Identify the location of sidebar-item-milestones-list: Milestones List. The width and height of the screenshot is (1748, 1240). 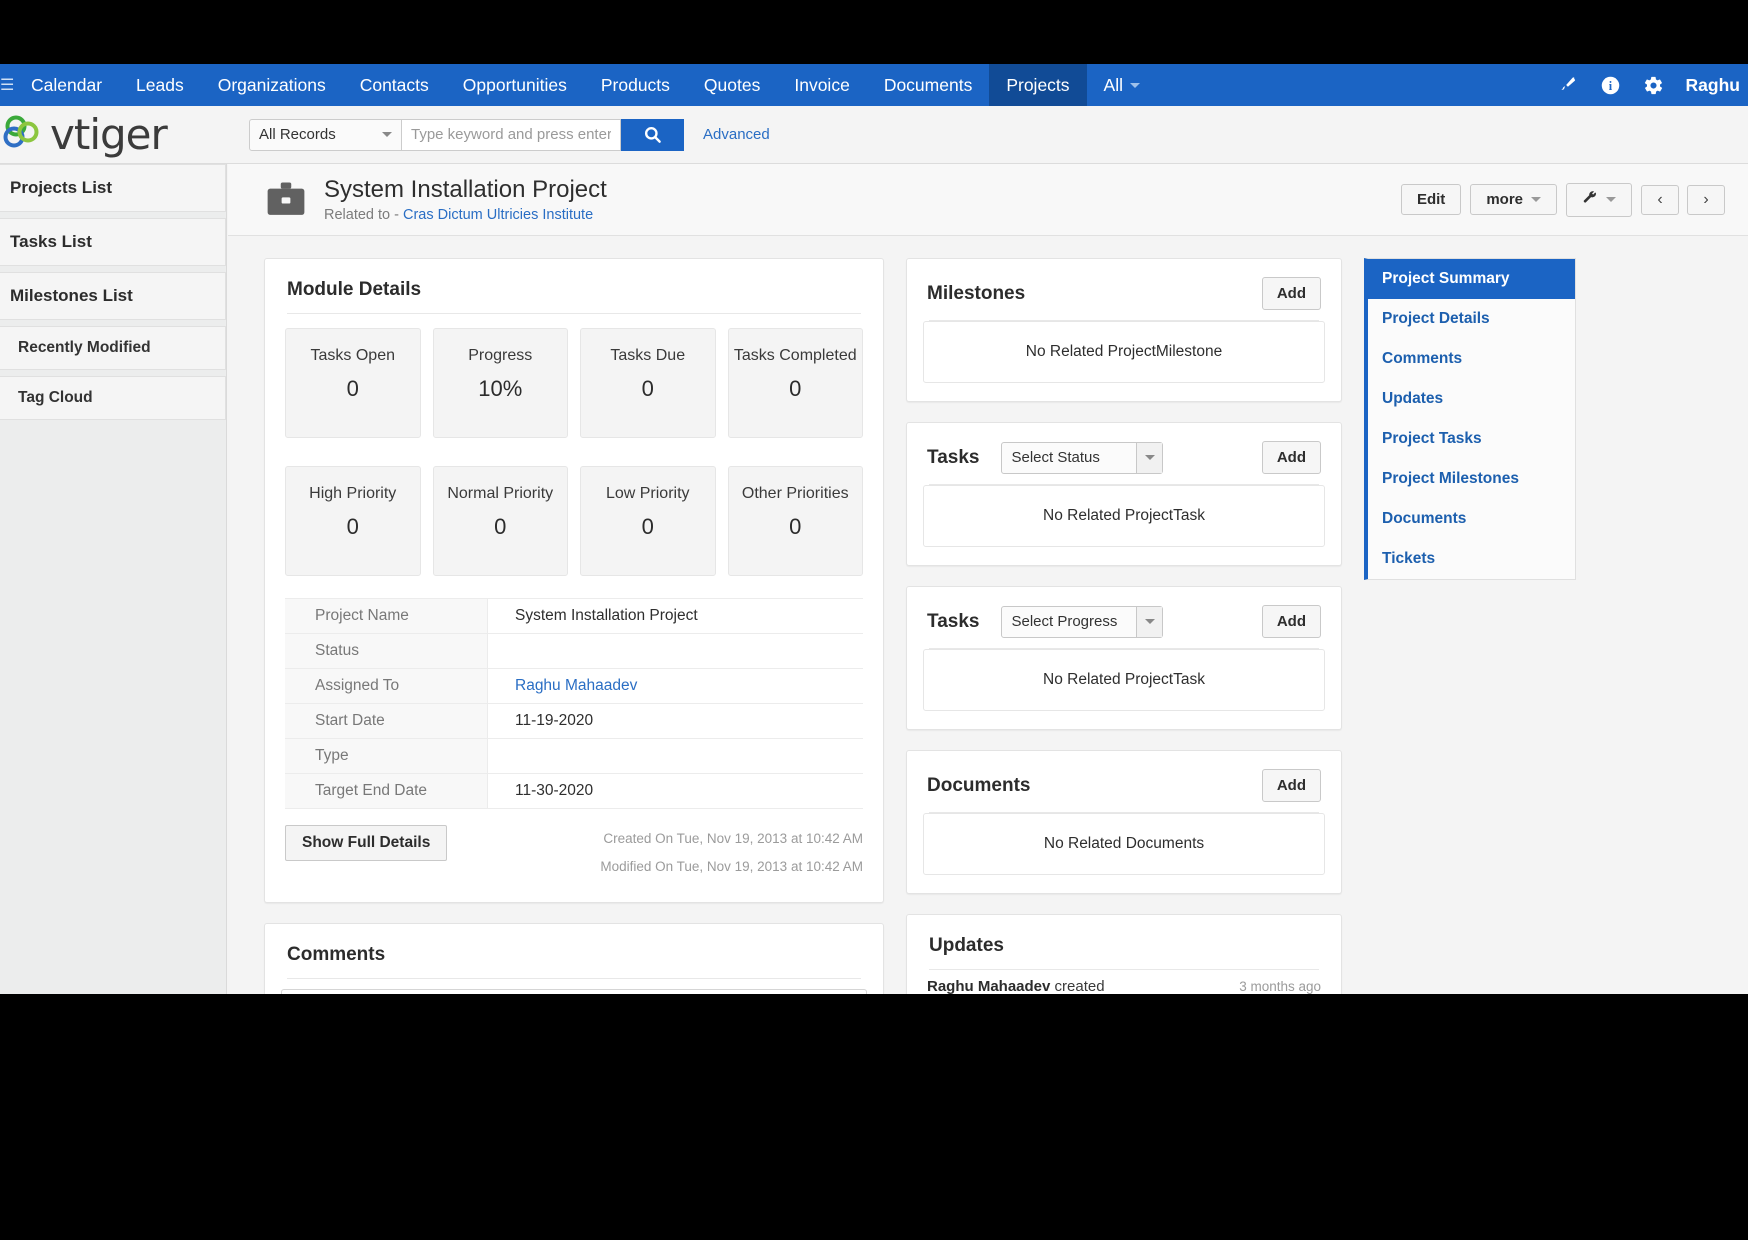
(113, 296).